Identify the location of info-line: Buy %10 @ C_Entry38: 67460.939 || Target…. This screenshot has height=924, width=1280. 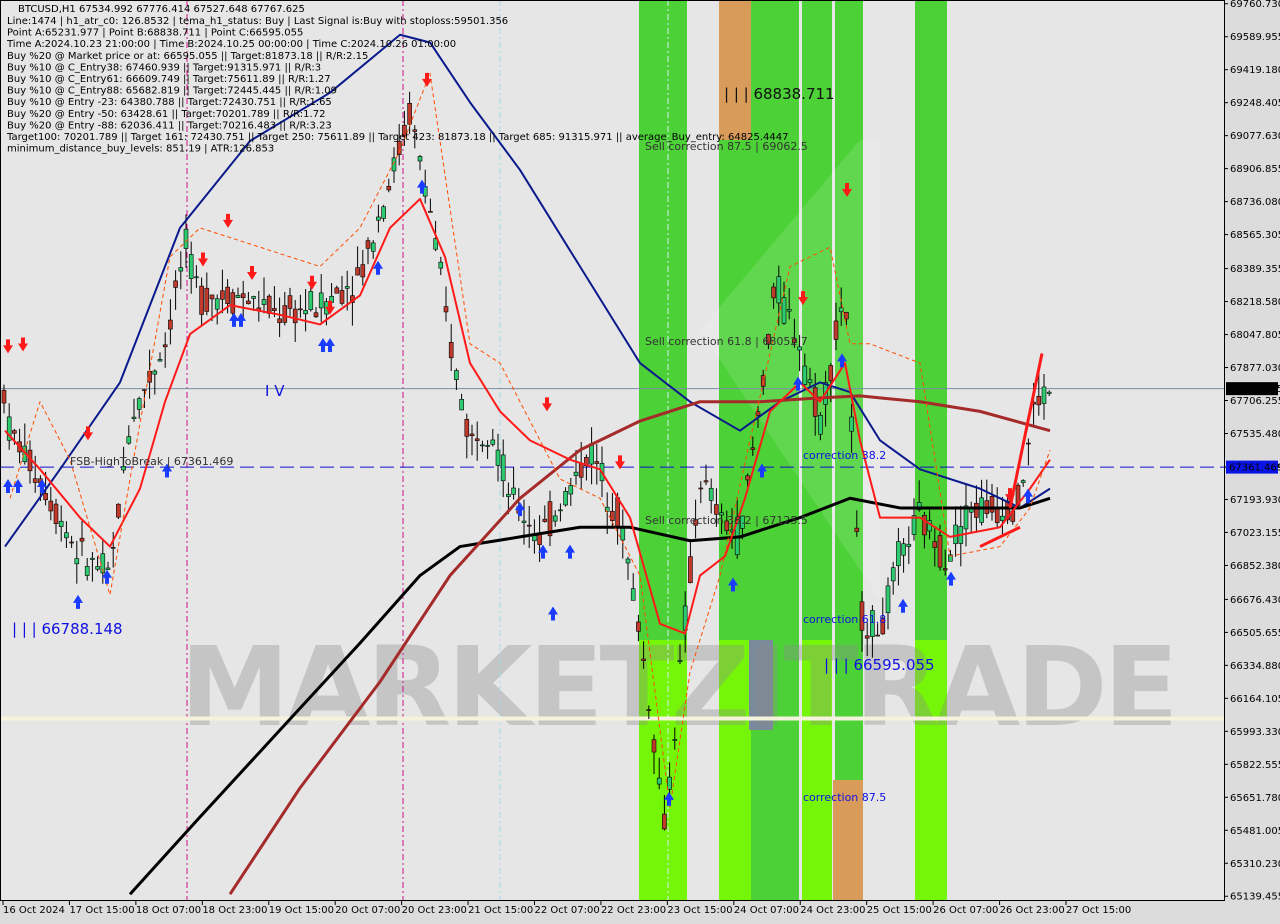
(164, 67).